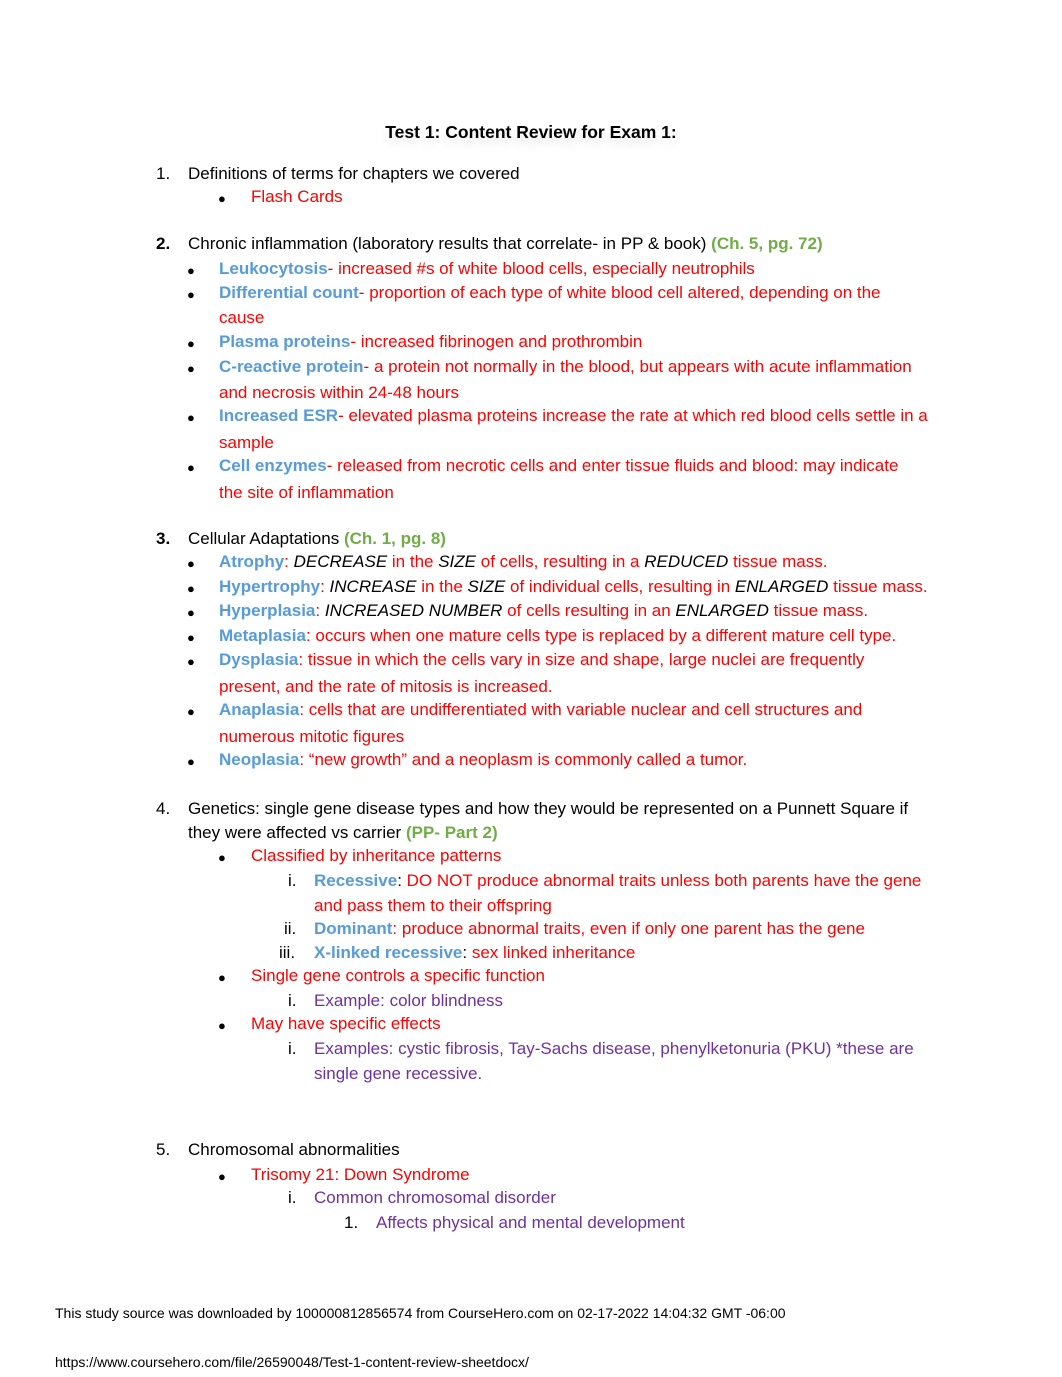  I want to click on definition: increased fibrinogen and prothrombin, so click(501, 341).